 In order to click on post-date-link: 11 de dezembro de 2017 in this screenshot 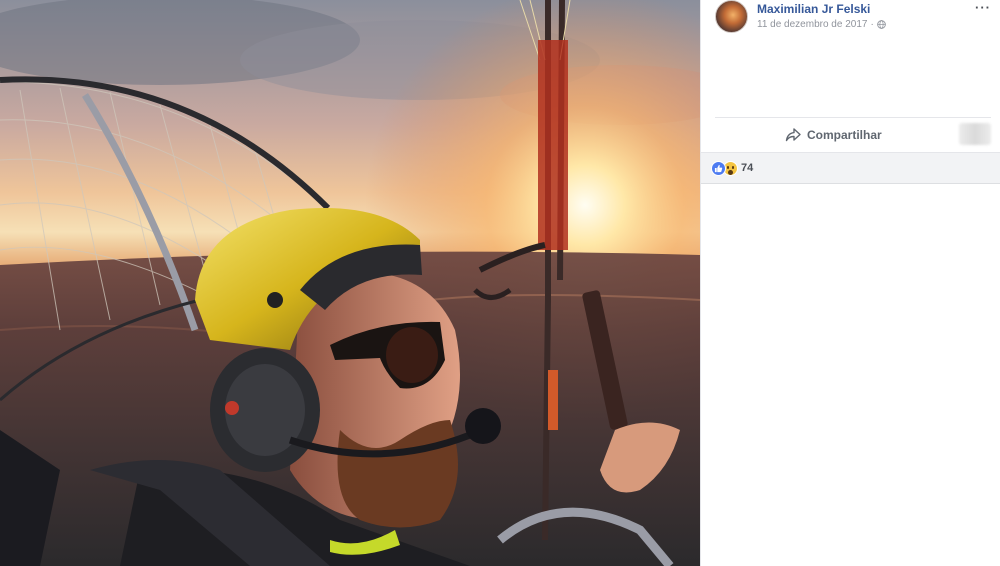, I will do `click(812, 24)`.